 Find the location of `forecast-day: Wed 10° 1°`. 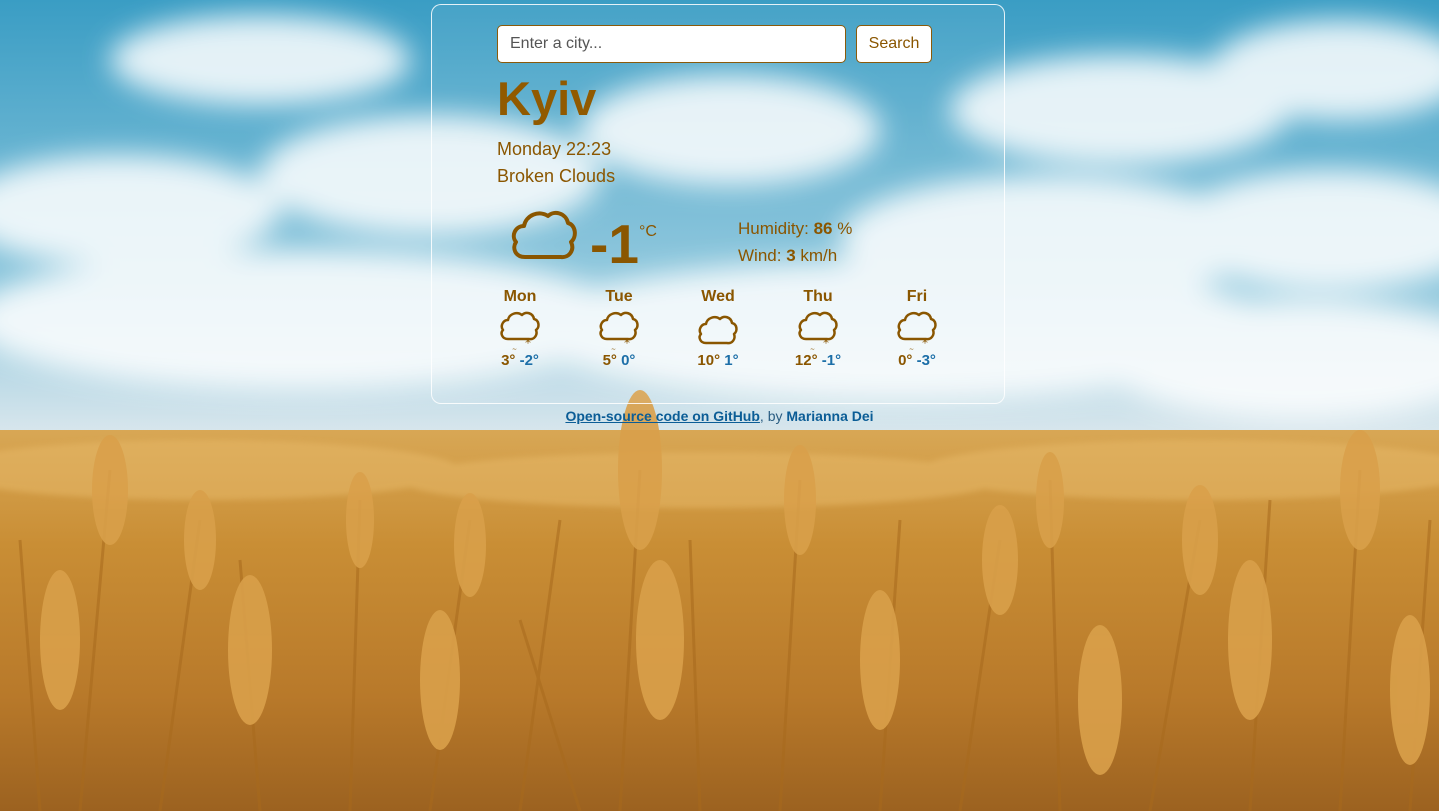

forecast-day: Wed 10° 1° is located at coordinates (718, 328).